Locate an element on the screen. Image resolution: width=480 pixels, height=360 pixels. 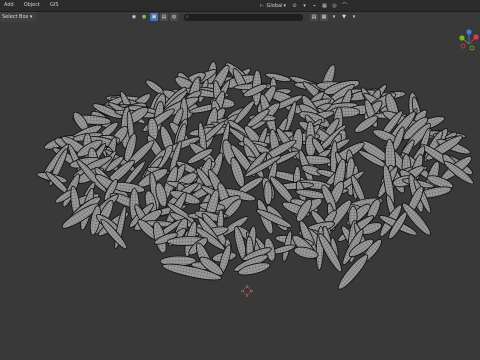
3d-cursor is located at coordinates (247, 291).